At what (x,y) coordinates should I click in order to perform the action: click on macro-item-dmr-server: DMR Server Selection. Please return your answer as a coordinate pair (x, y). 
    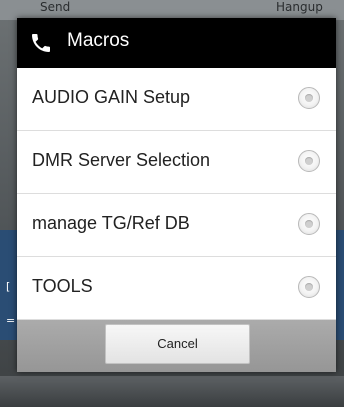
    Looking at the image, I should click on (176, 162).